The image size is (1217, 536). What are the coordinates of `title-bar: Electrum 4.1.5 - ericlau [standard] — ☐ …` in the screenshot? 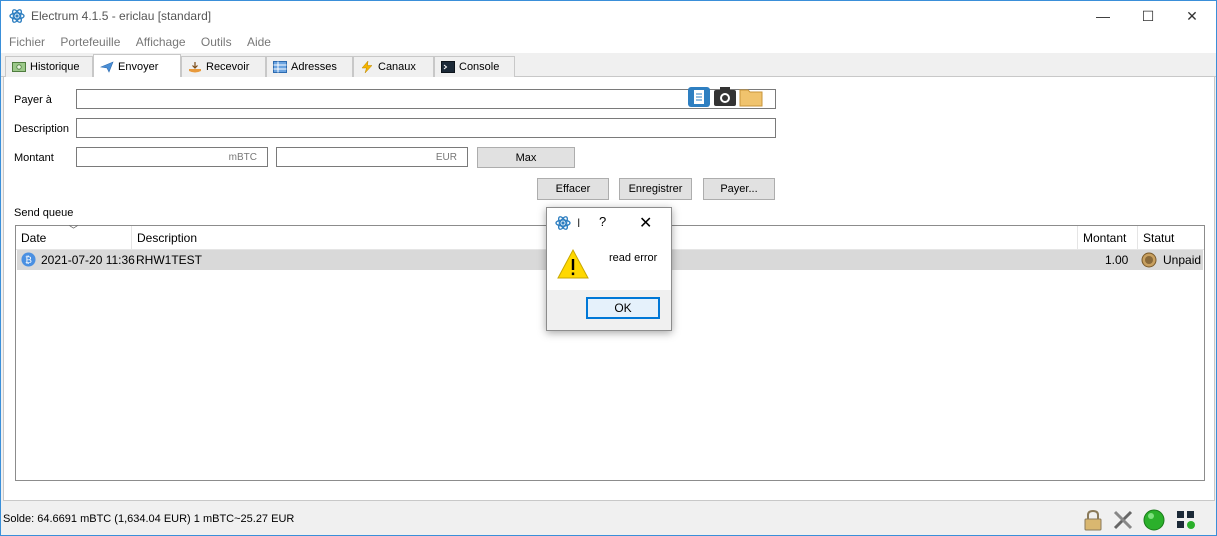 It's located at (608, 16).